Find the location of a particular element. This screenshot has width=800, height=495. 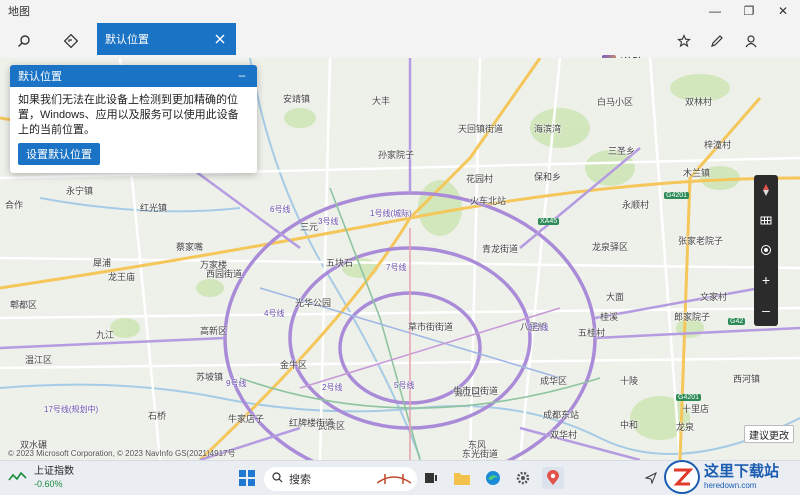

map-label: 成都东站 is located at coordinates (561, 415).